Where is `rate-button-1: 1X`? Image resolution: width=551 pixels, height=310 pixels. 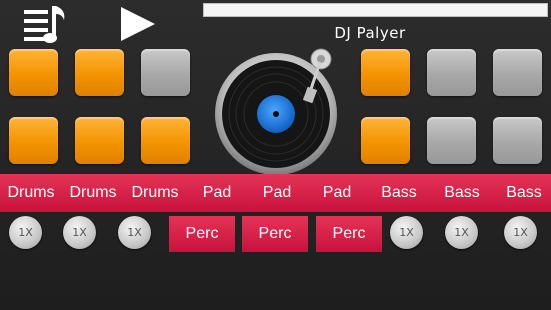 rate-button-1: 1X is located at coordinates (25, 232).